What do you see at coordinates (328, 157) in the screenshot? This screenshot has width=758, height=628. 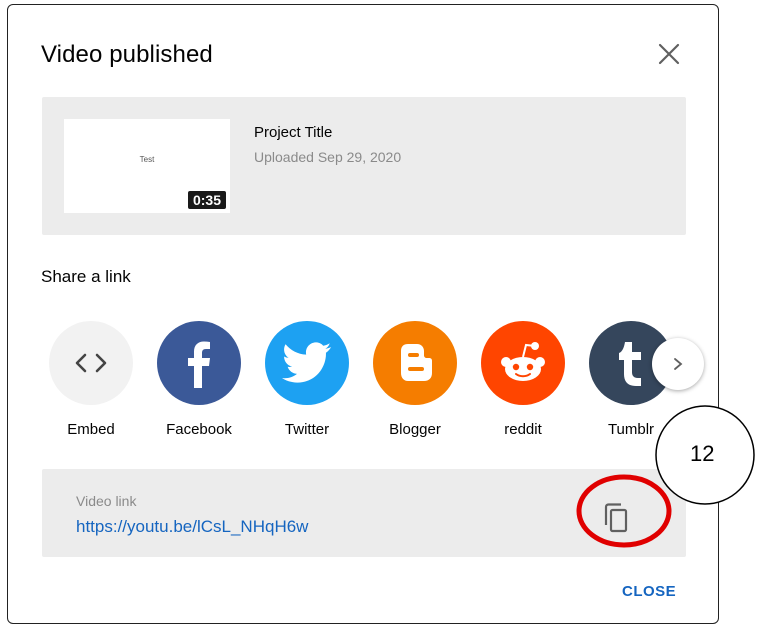 I see `upload-date: Uploaded Sep 29, 2020` at bounding box center [328, 157].